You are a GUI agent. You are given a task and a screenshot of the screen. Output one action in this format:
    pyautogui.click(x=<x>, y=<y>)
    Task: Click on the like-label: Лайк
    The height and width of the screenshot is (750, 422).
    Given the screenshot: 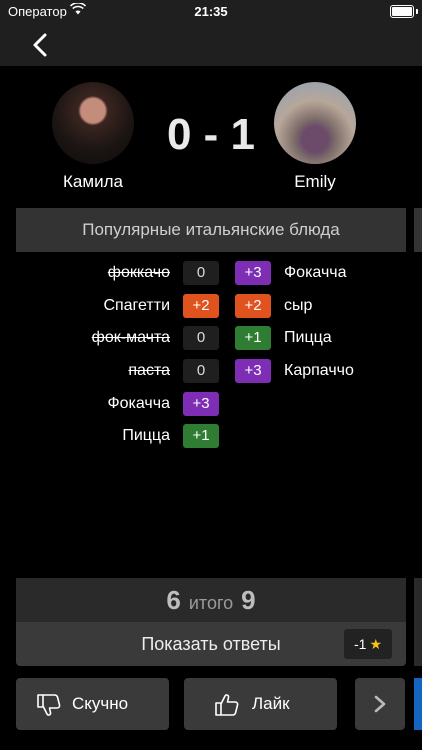 What is the action you would take?
    pyautogui.click(x=271, y=703)
    